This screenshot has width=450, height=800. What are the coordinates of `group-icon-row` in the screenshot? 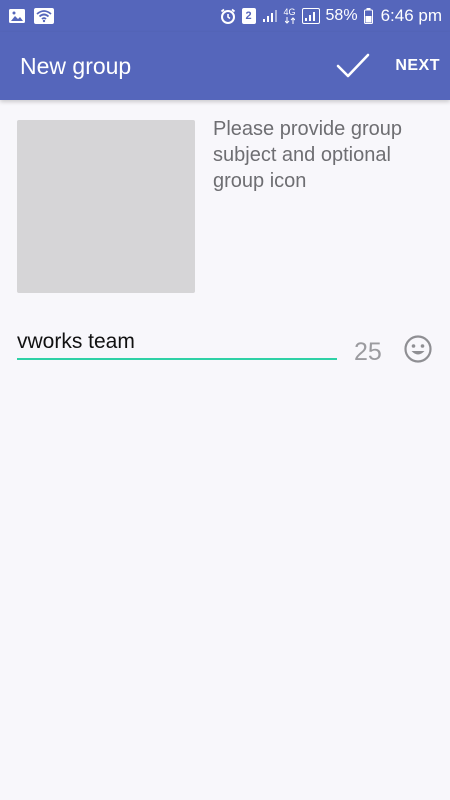 It's located at (106, 206).